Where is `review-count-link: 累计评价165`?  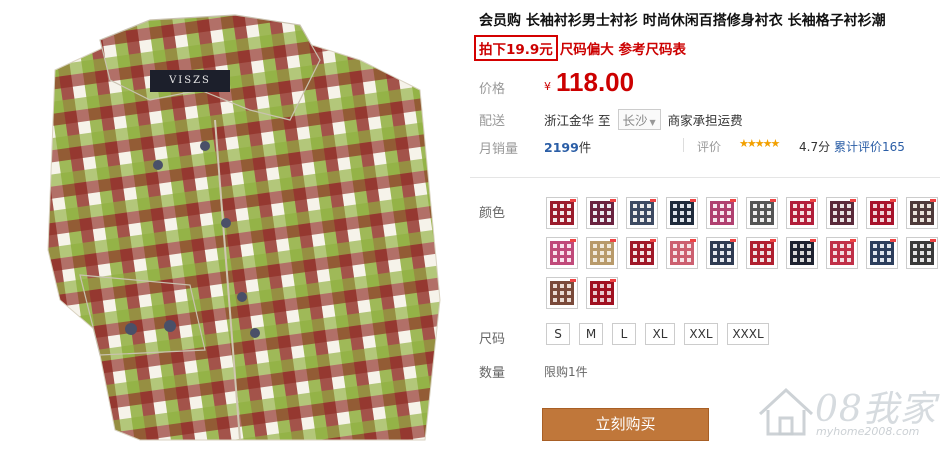
review-count-link: 累计评价165 is located at coordinates (869, 146).